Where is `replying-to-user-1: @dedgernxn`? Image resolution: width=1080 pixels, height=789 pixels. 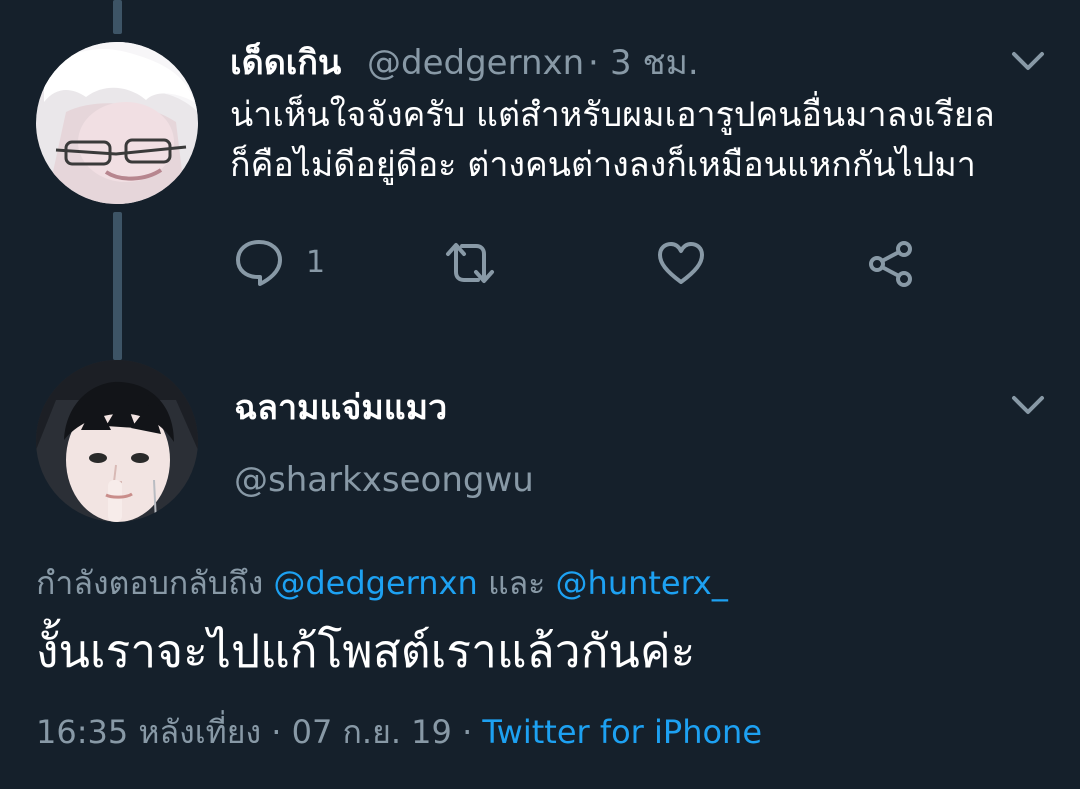
replying-to-user-1: @dedgernxn is located at coordinates (375, 583).